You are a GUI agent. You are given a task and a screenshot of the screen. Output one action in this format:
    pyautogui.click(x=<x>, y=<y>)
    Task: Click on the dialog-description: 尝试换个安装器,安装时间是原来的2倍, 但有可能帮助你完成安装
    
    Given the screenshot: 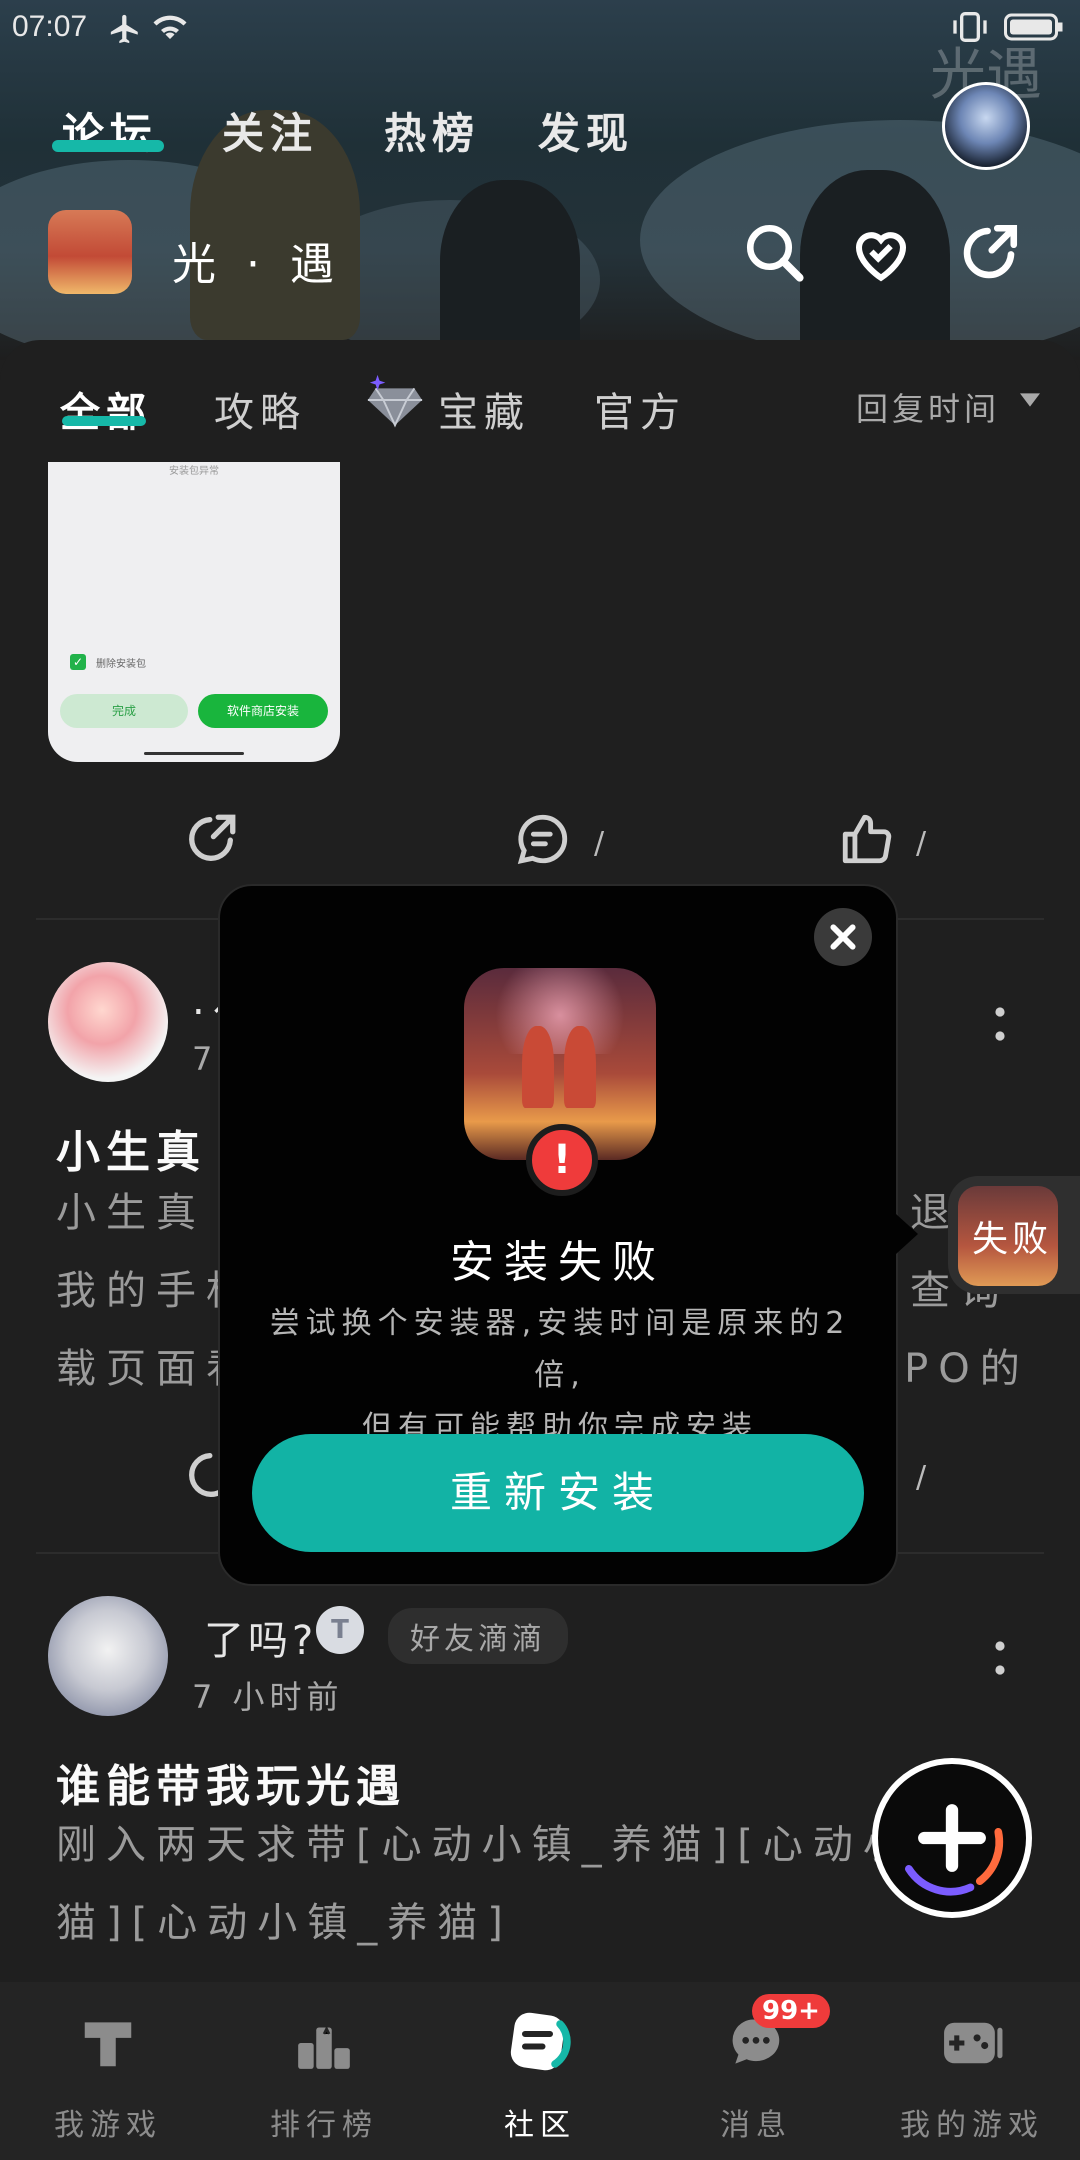 What is the action you would take?
    pyautogui.click(x=560, y=1376)
    